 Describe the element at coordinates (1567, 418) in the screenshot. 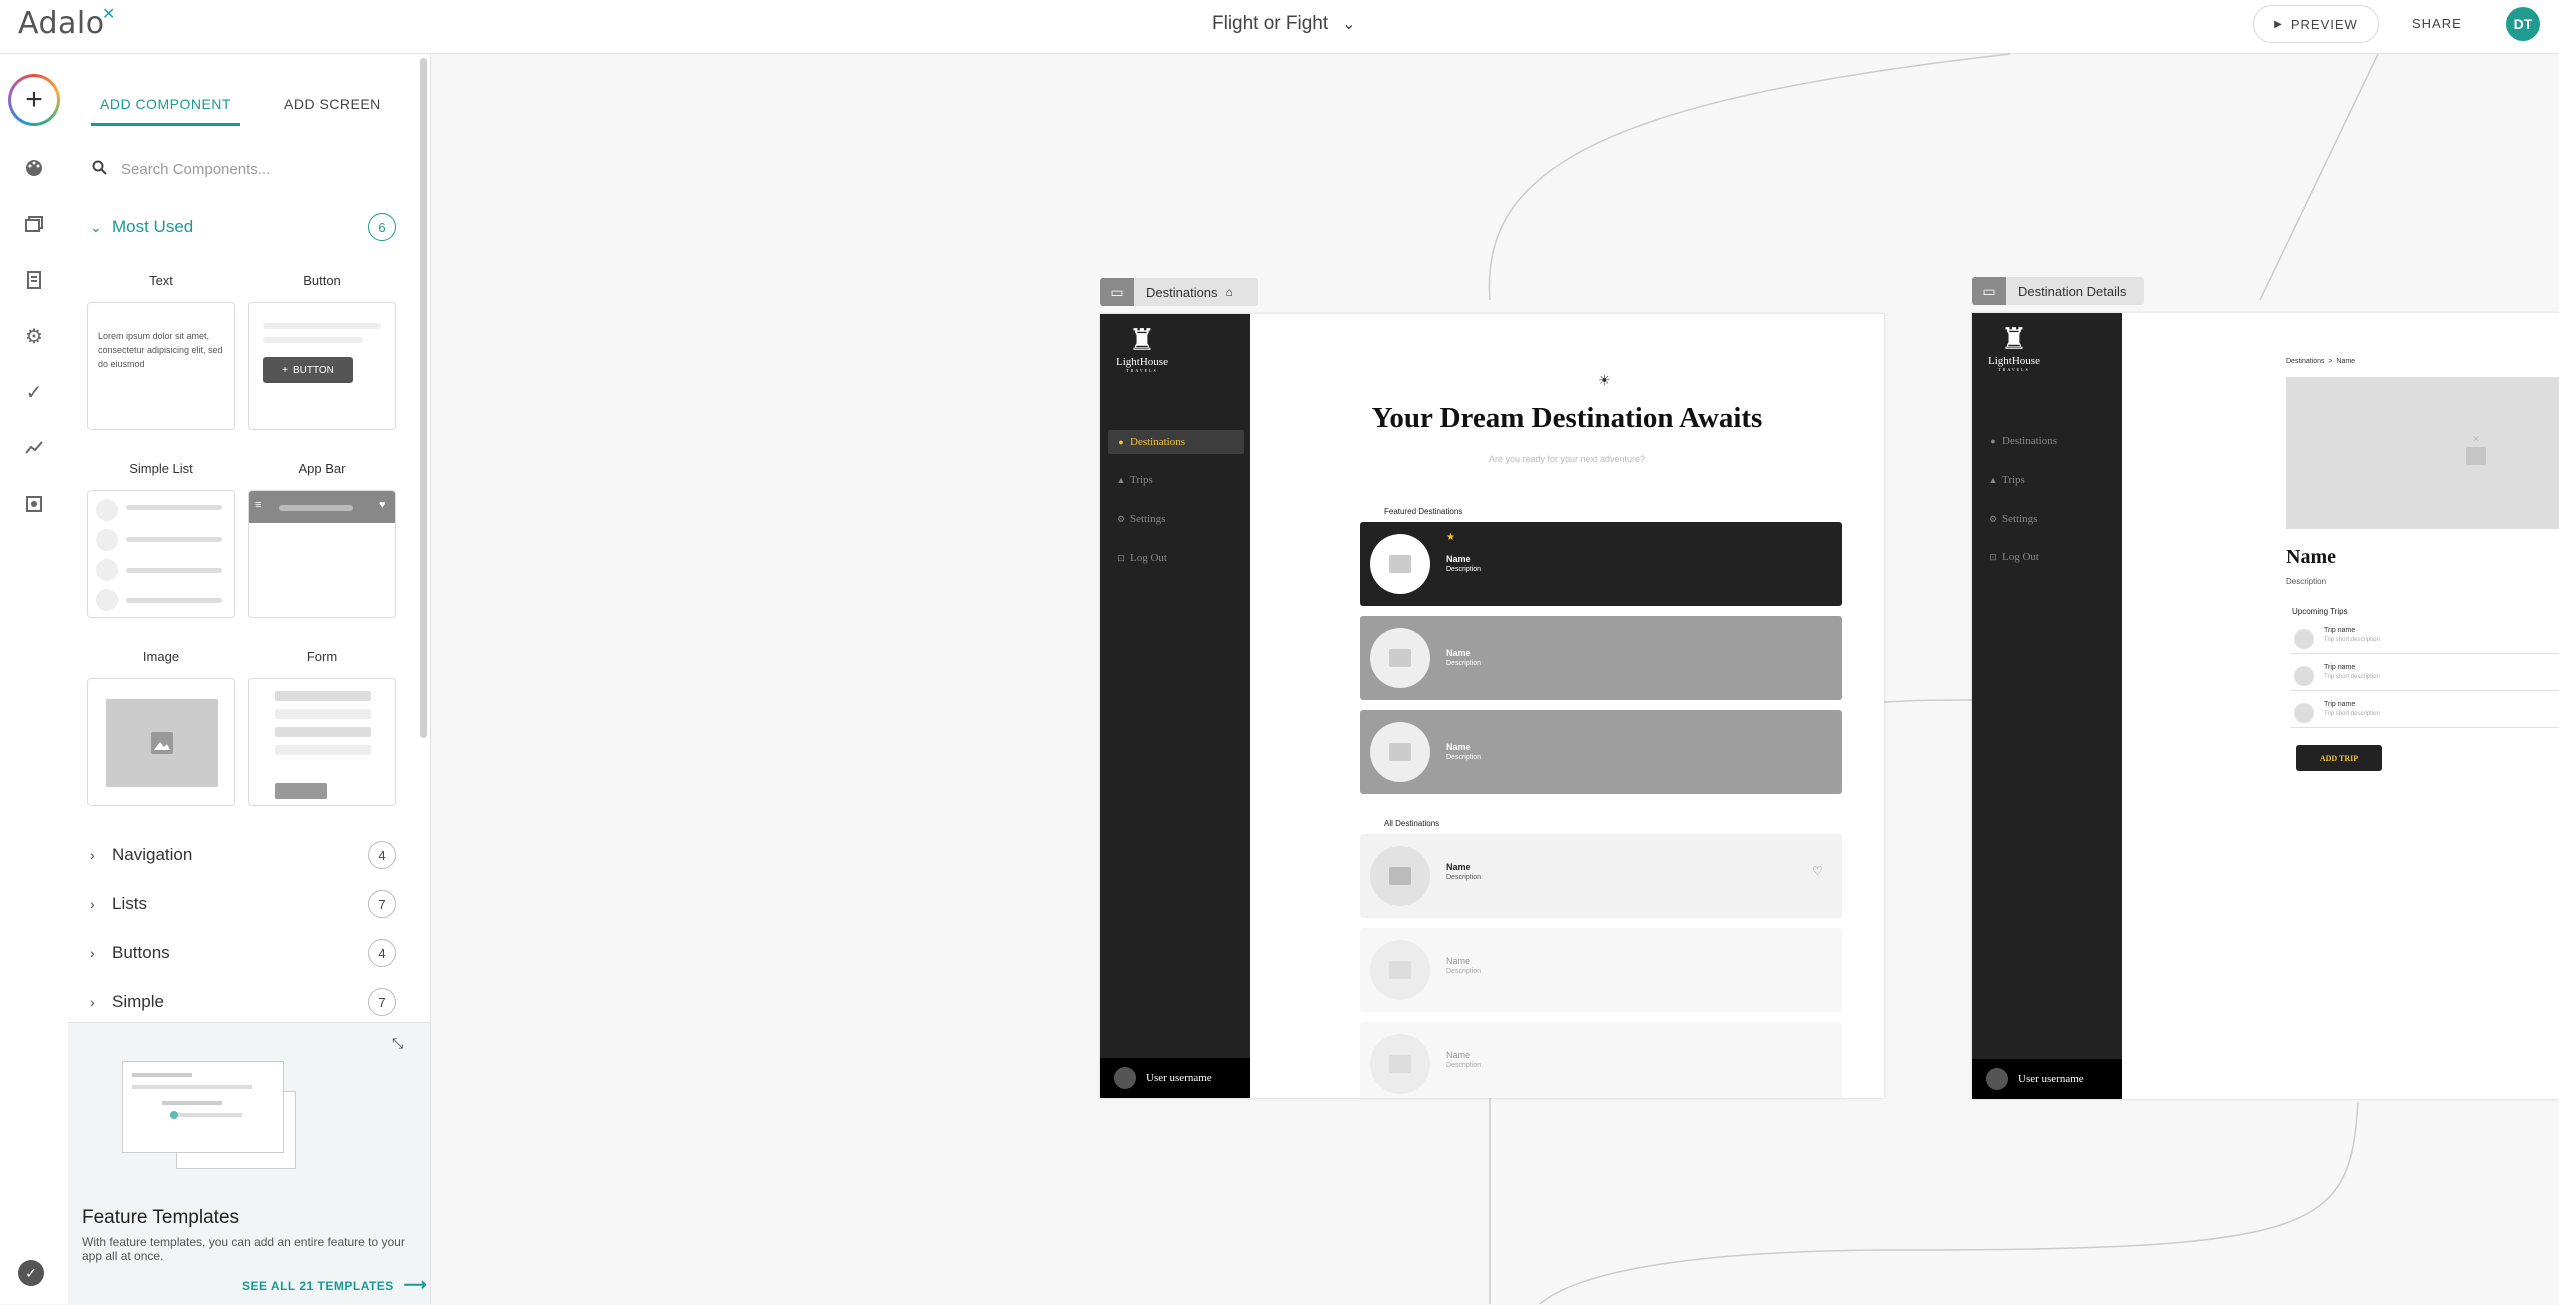

I see `hero-heading: Your Dream Destination Awaits` at that location.